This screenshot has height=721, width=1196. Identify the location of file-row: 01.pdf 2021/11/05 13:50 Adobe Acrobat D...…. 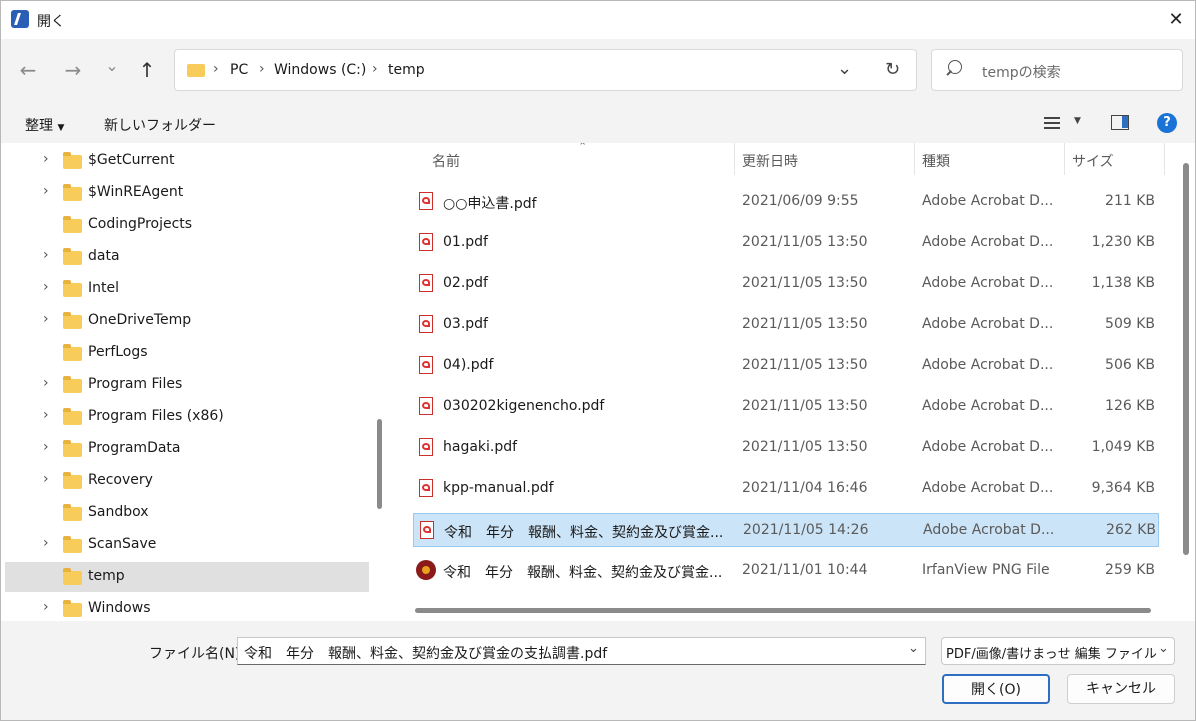
(786, 243).